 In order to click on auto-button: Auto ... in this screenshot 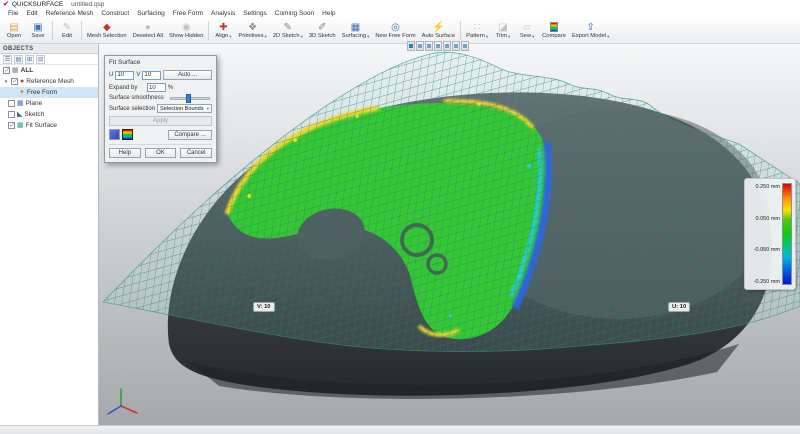, I will do `click(187, 75)`.